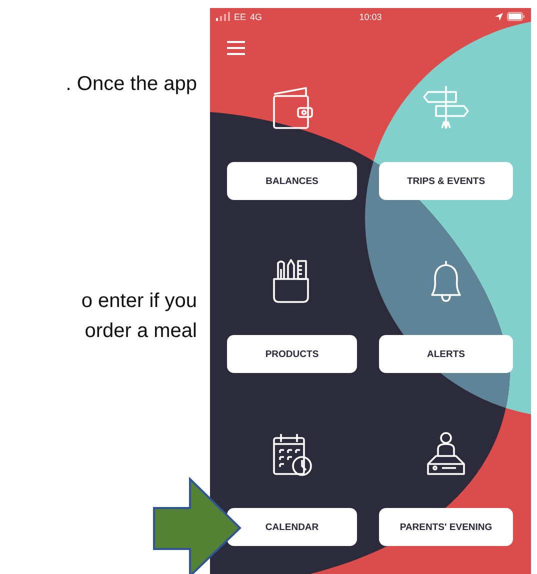 This screenshot has height=574, width=537. I want to click on document-text: . Once the app, so click(131, 84).